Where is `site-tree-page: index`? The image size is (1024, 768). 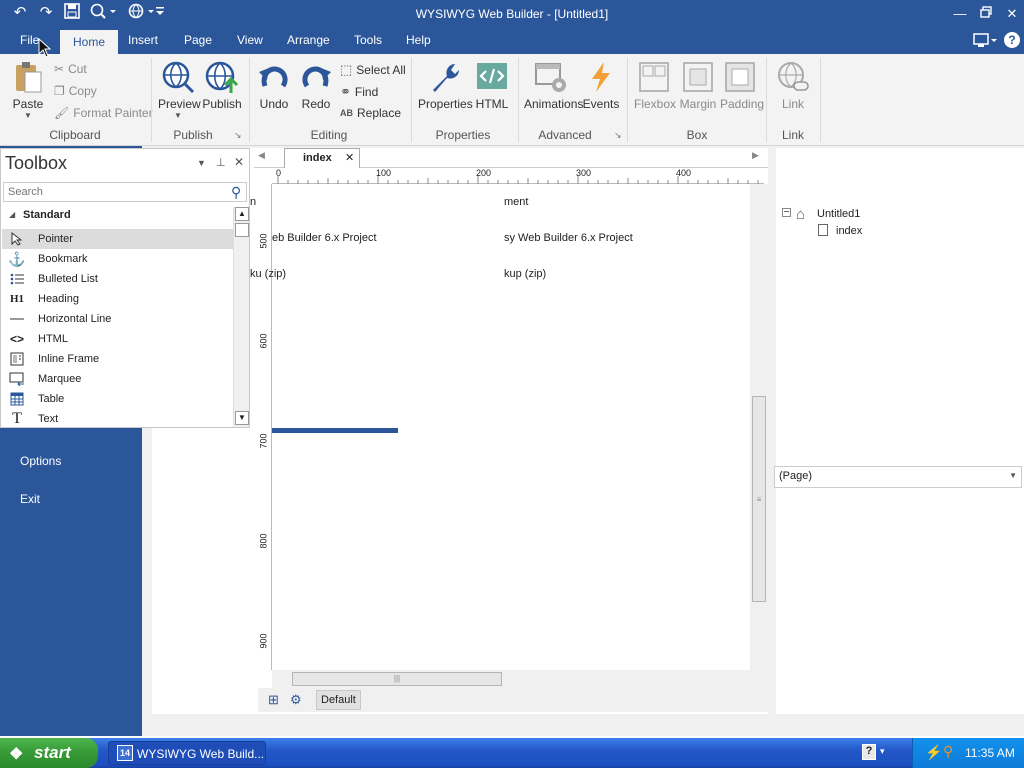
site-tree-page: index is located at coordinates (849, 231).